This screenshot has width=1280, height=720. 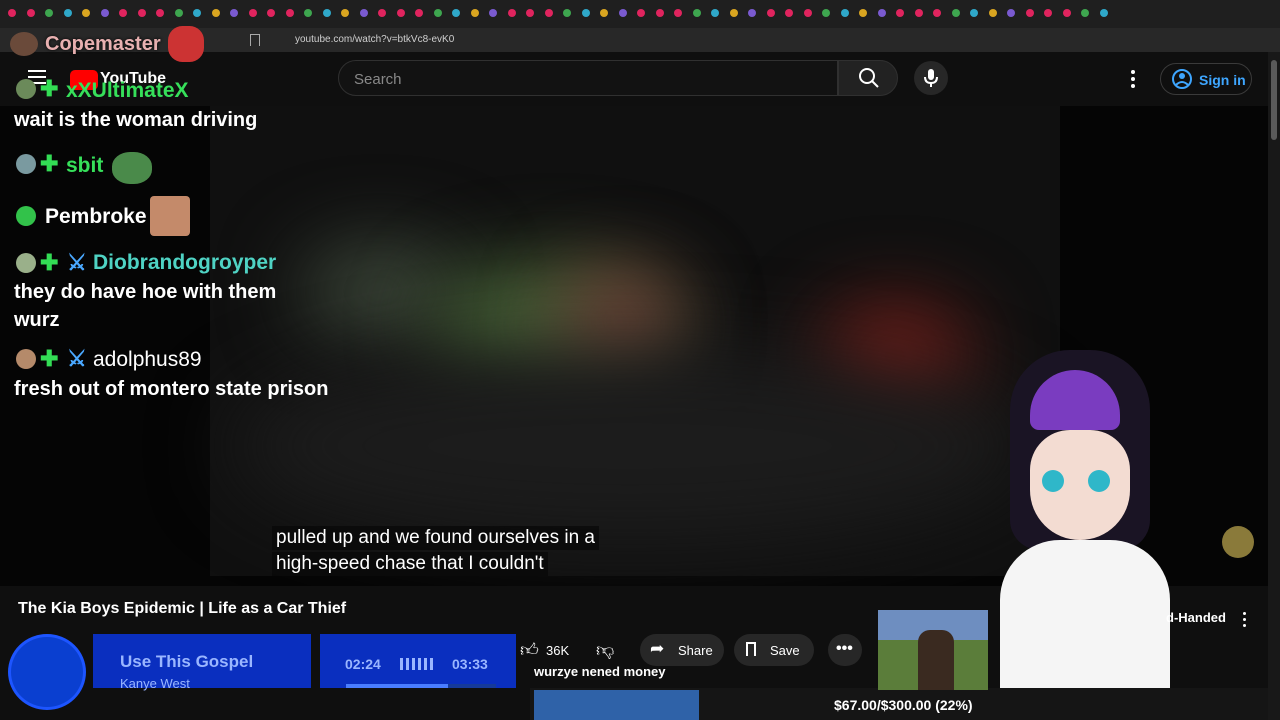 What do you see at coordinates (171, 389) in the screenshot?
I see `chat-message: fresh out of montero state prison` at bounding box center [171, 389].